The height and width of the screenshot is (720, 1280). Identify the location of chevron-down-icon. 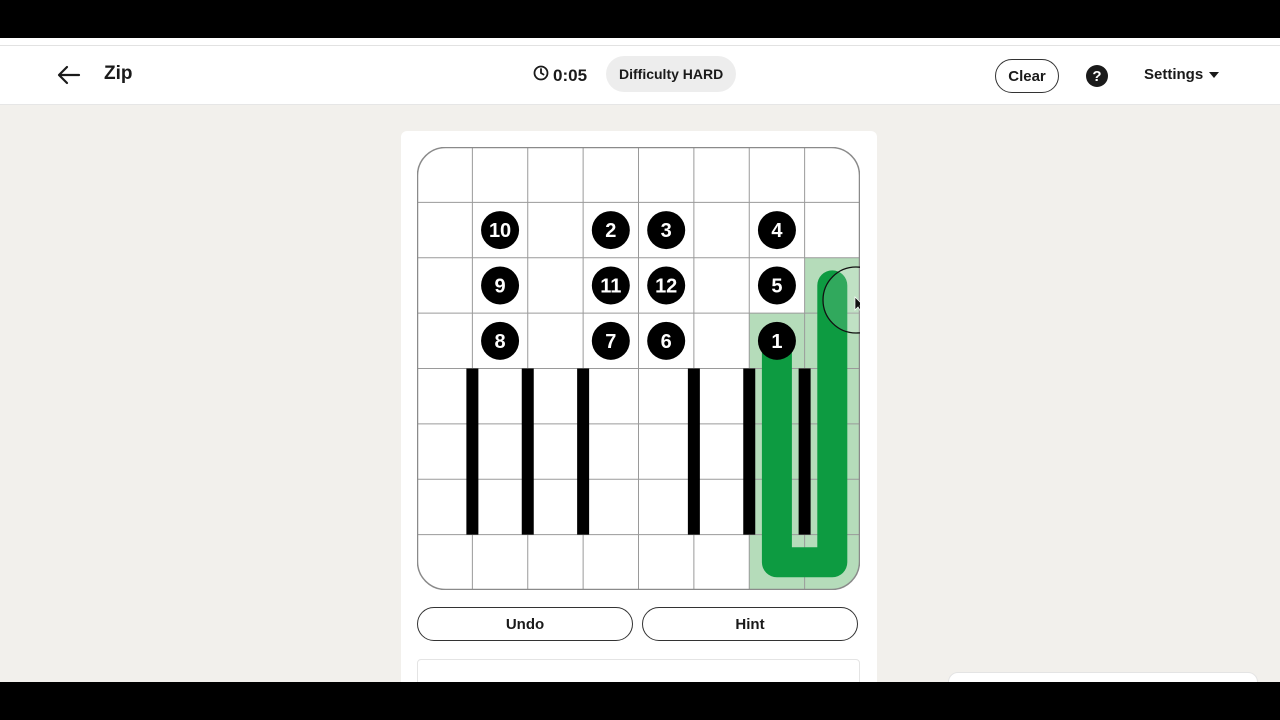
(1214, 74).